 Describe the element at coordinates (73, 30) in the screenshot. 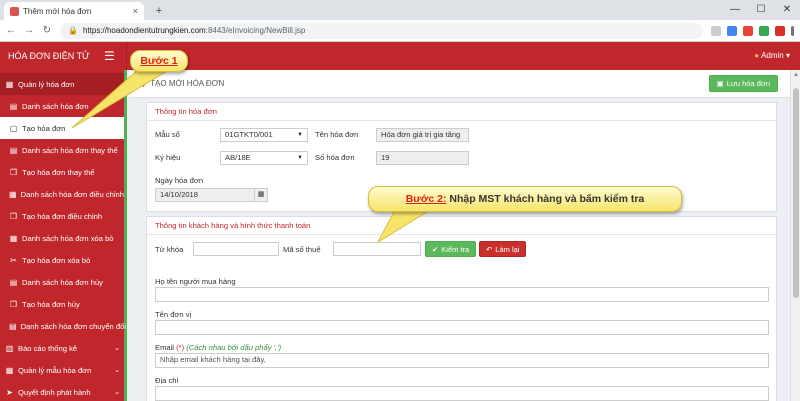

I see `lock-icon: 🔒` at that location.